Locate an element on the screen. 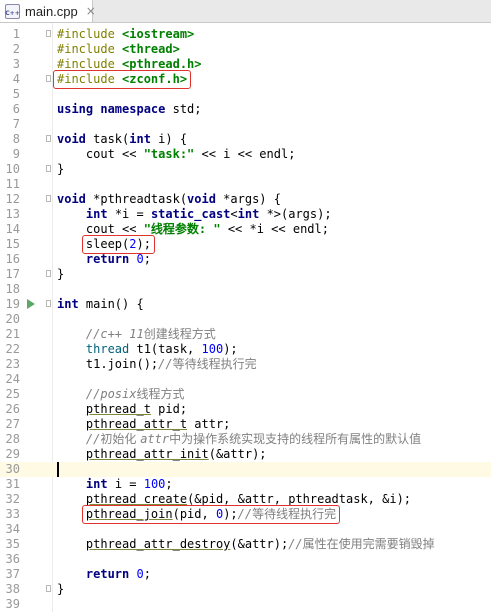  code-line-23: 23 t1.join();//等待线程执行完 is located at coordinates (245, 364).